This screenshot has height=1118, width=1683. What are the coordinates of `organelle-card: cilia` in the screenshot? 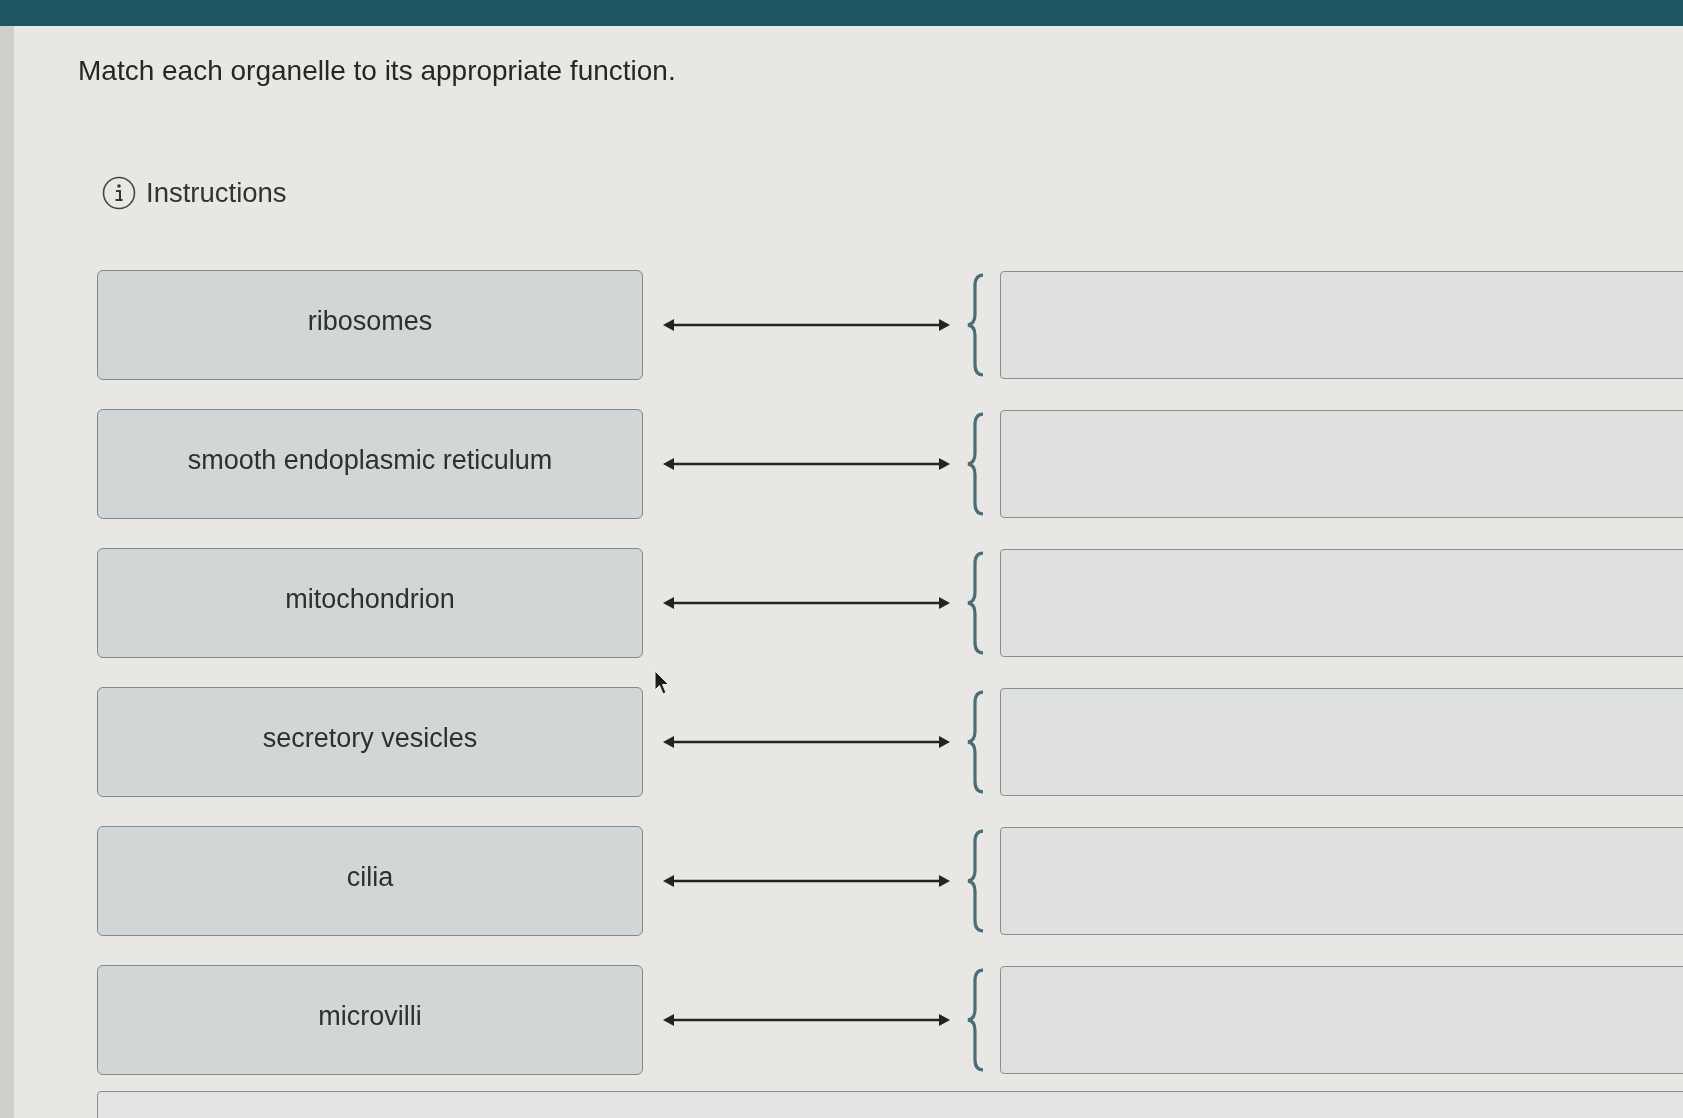 It's located at (370, 881).